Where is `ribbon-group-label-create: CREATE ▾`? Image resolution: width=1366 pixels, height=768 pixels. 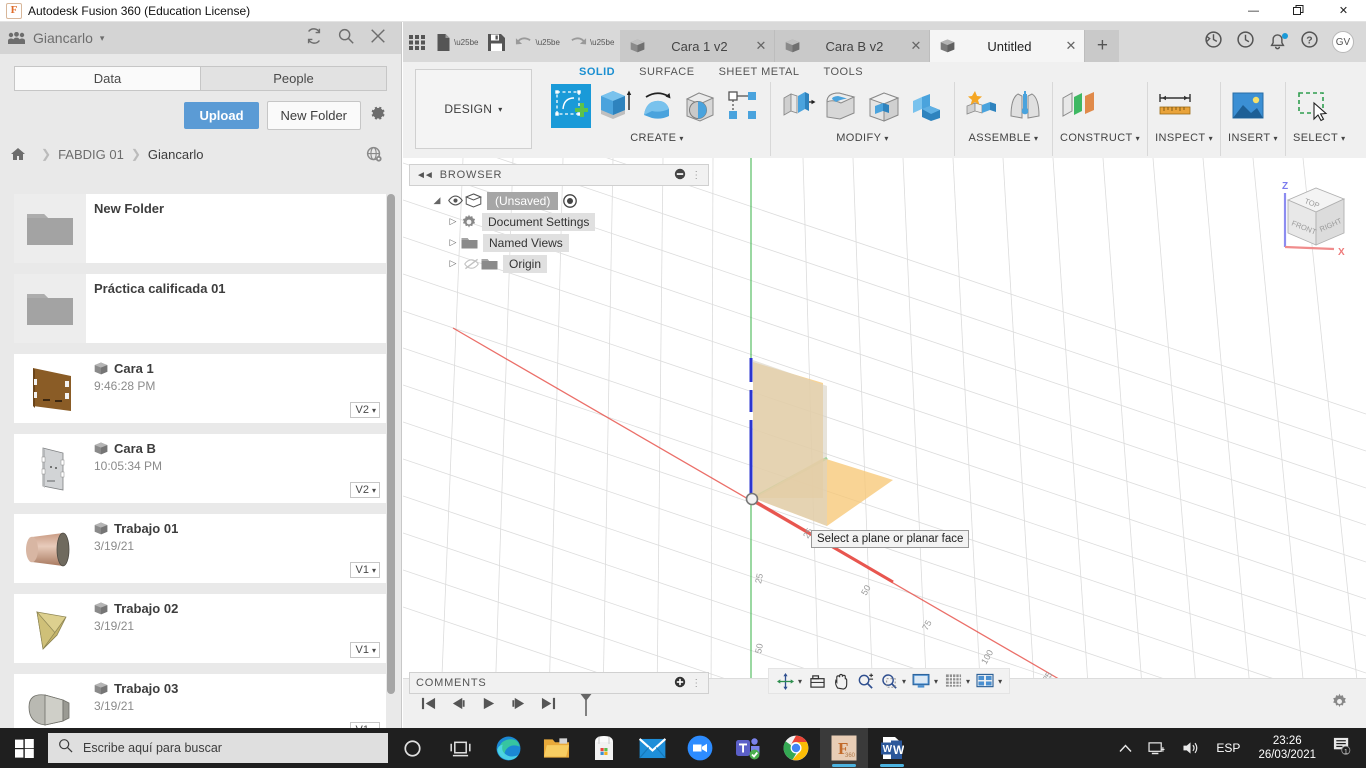
ribbon-group-label-create: CREATE ▾ is located at coordinates (657, 138).